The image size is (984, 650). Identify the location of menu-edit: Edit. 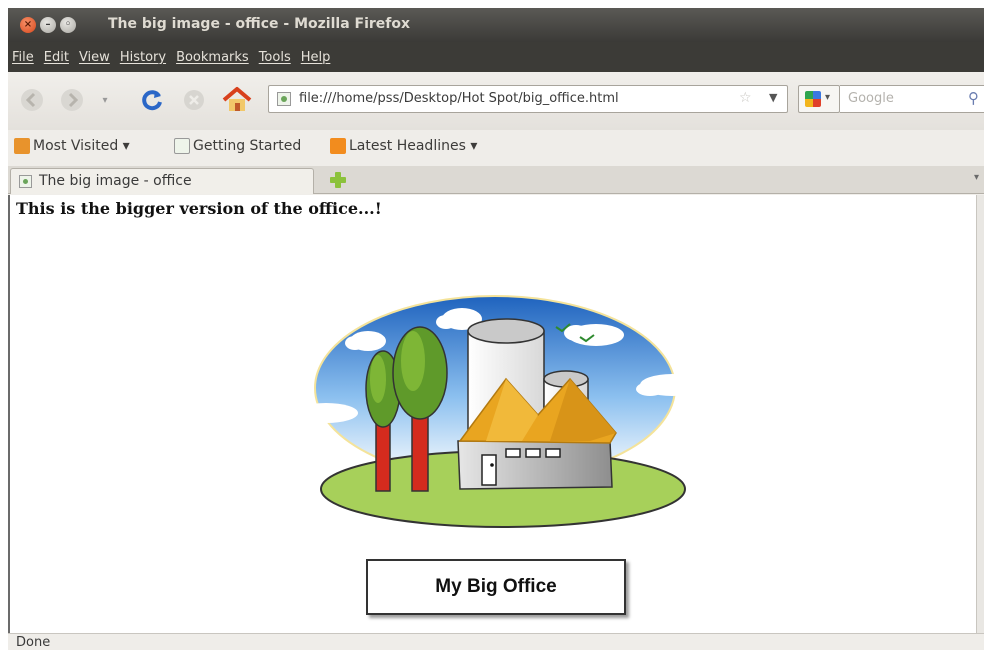
(56, 57).